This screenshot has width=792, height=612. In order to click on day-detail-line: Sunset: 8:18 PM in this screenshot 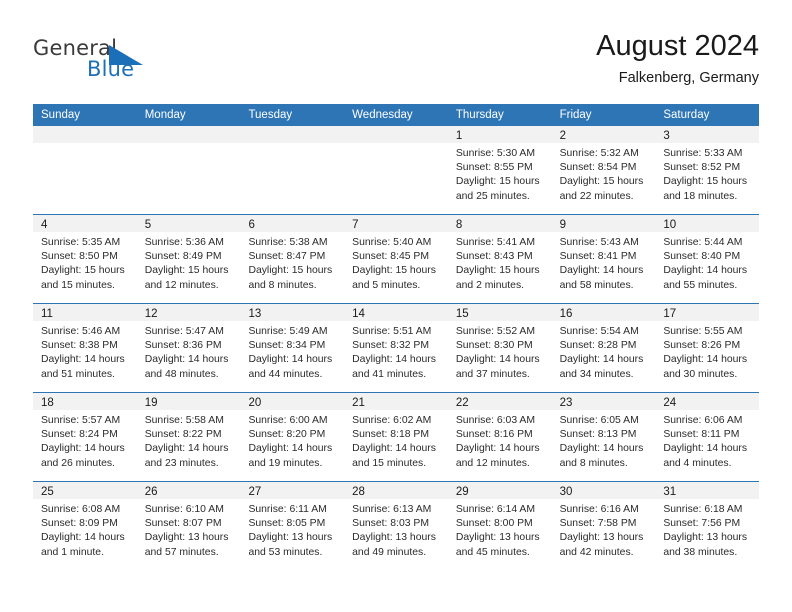, I will do `click(390, 435)`.